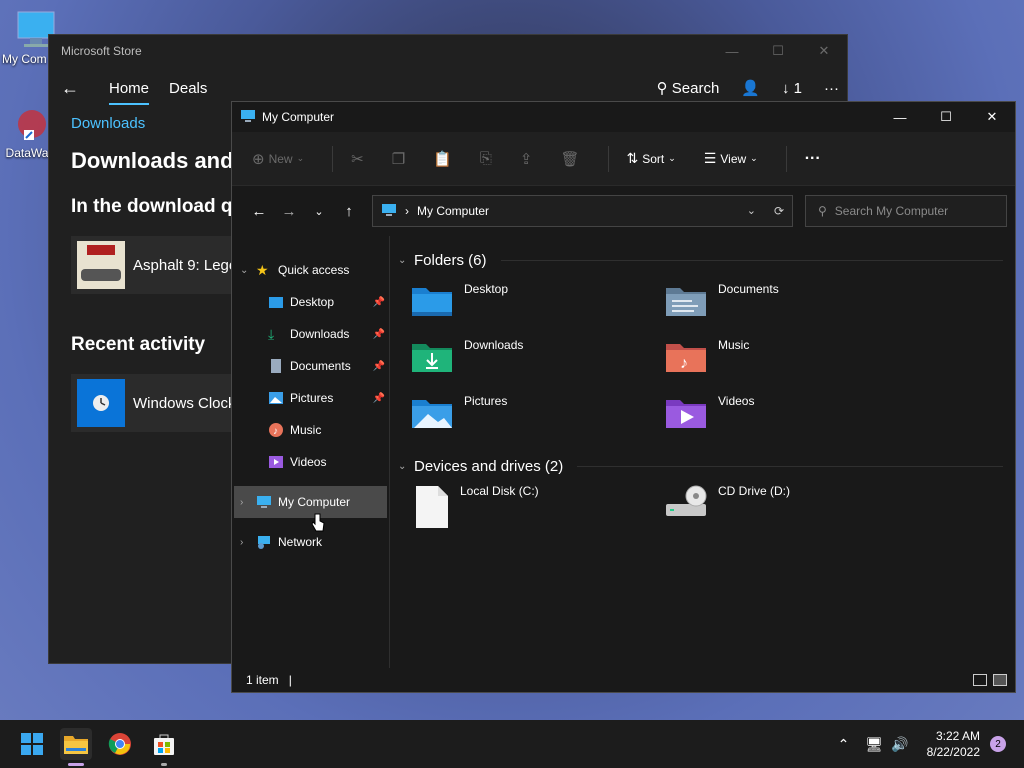 The width and height of the screenshot is (1024, 768). Describe the element at coordinates (310, 430) in the screenshot. I see `sidebar-item-music: ♪ Music` at that location.